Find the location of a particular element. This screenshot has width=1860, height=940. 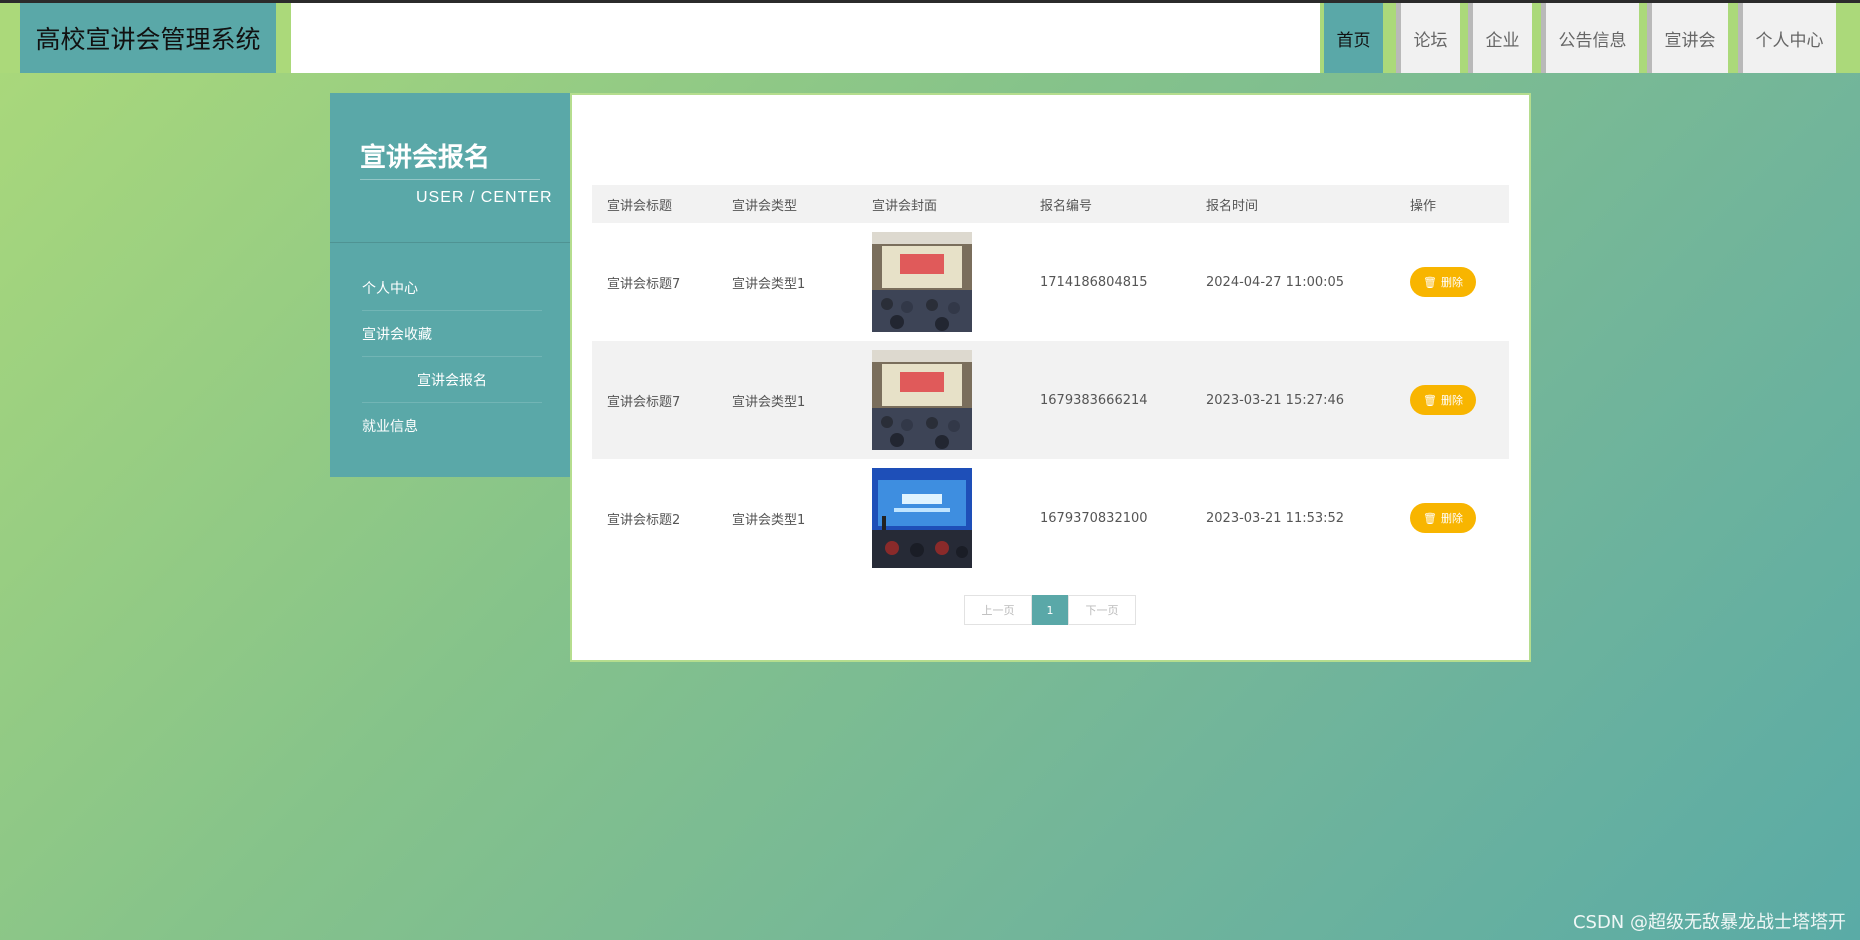

sidebar-subtitle: USER / CENTER is located at coordinates (484, 197).